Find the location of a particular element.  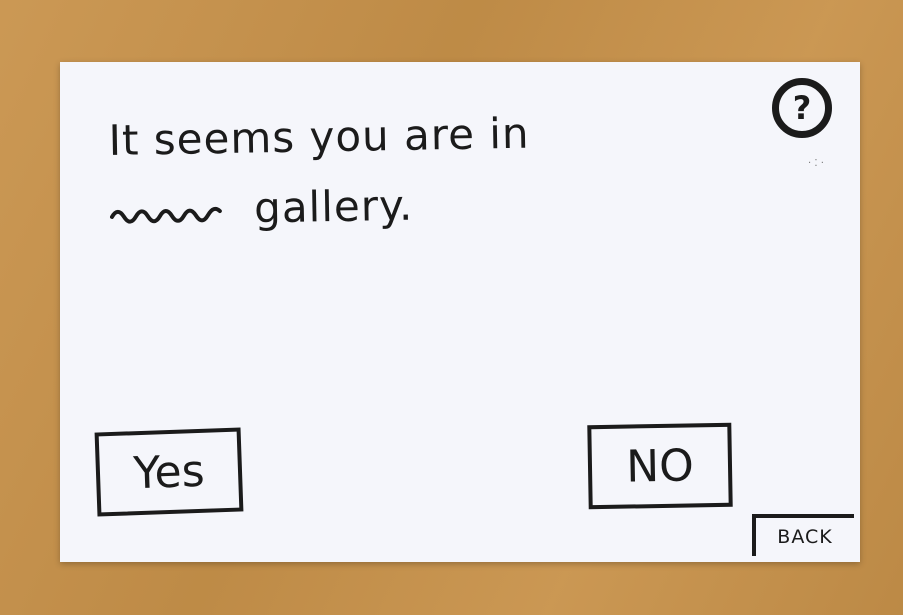

no-button-label: NO is located at coordinates (660, 466).